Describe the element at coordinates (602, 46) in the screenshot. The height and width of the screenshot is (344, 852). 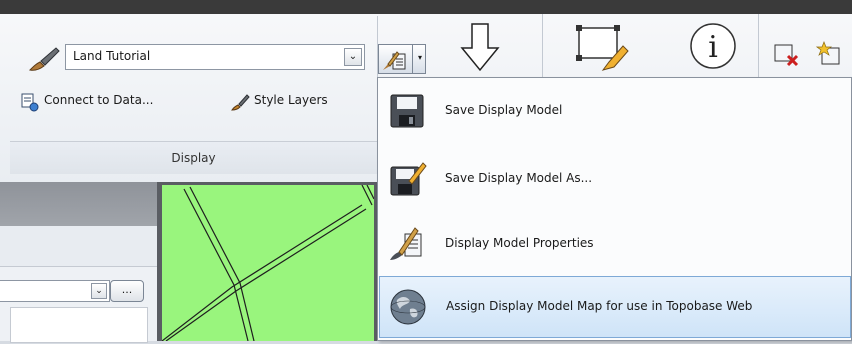
I see `rectangle-edit-icon` at that location.